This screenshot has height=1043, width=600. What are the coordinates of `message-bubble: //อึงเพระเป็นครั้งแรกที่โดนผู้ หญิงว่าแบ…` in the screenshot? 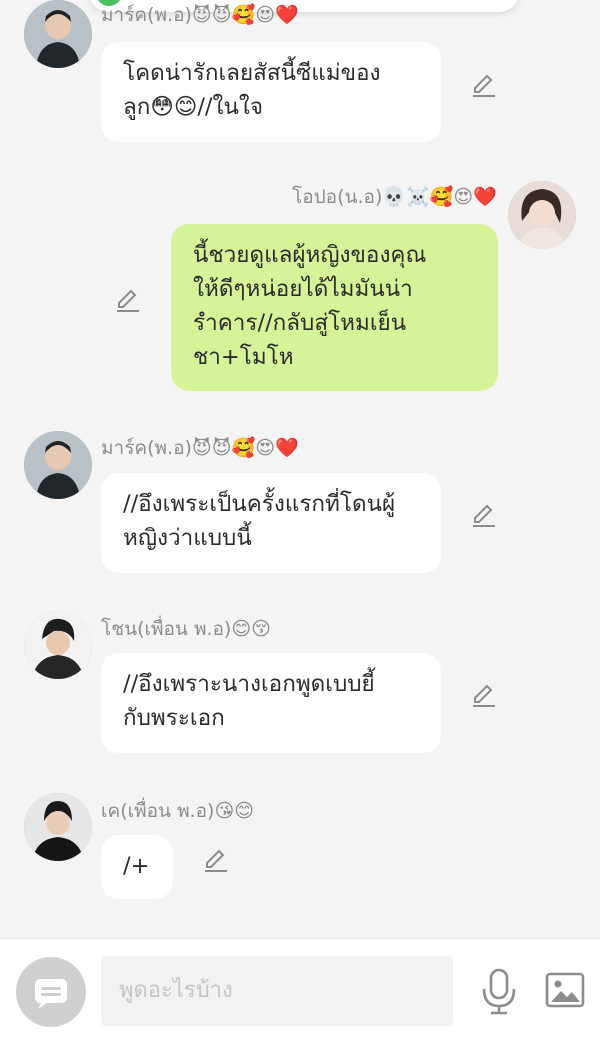 It's located at (271, 523).